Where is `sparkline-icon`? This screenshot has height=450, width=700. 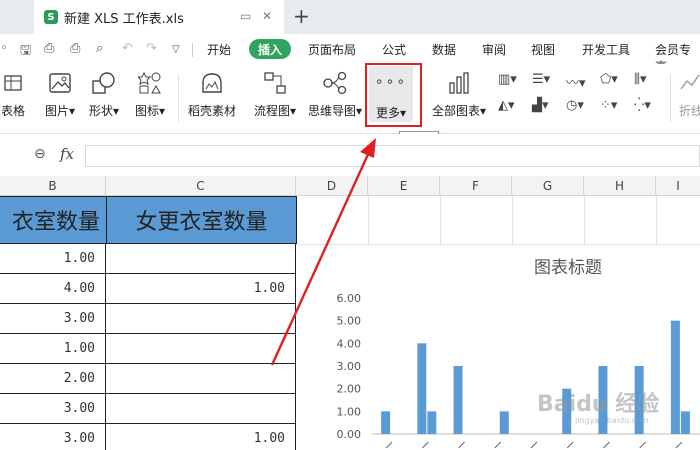
sparkline-icon is located at coordinates (690, 82).